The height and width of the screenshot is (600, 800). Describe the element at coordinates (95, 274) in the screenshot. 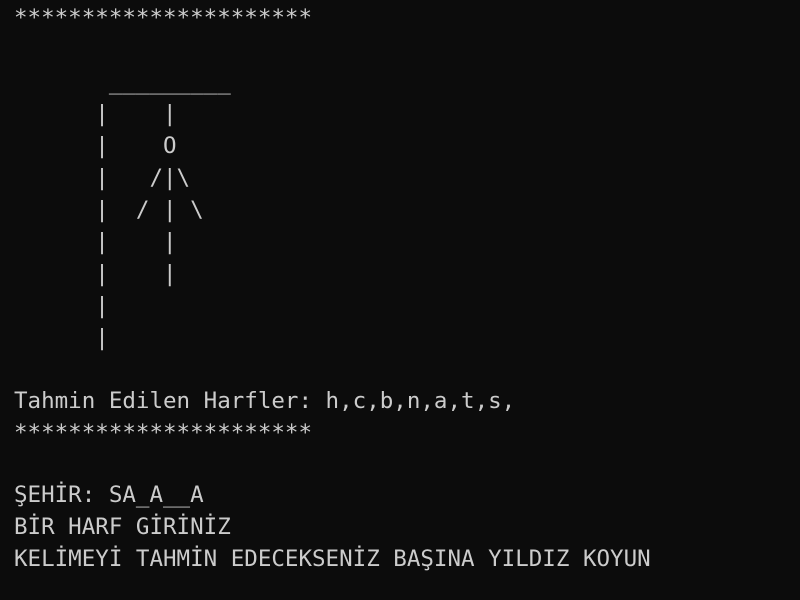

I see `hangman-body-lower: | |` at that location.